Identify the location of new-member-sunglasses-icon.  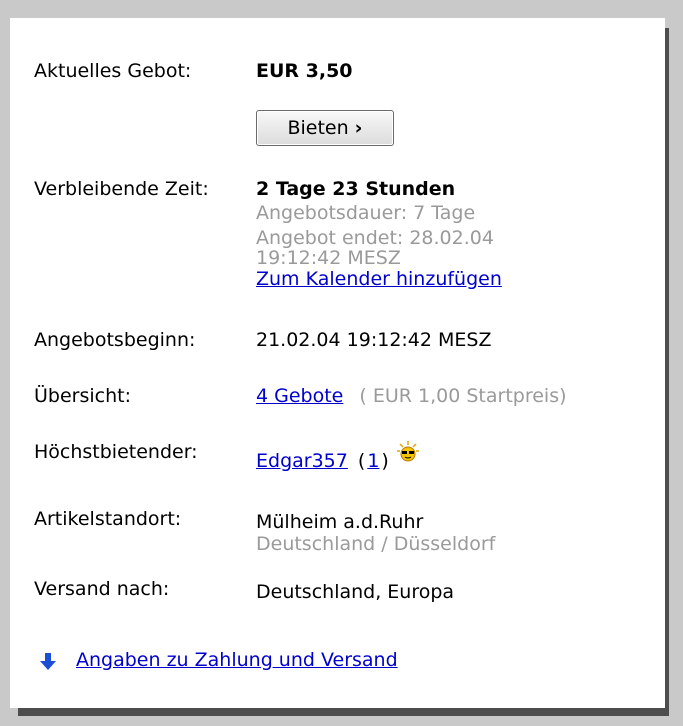
(407, 452).